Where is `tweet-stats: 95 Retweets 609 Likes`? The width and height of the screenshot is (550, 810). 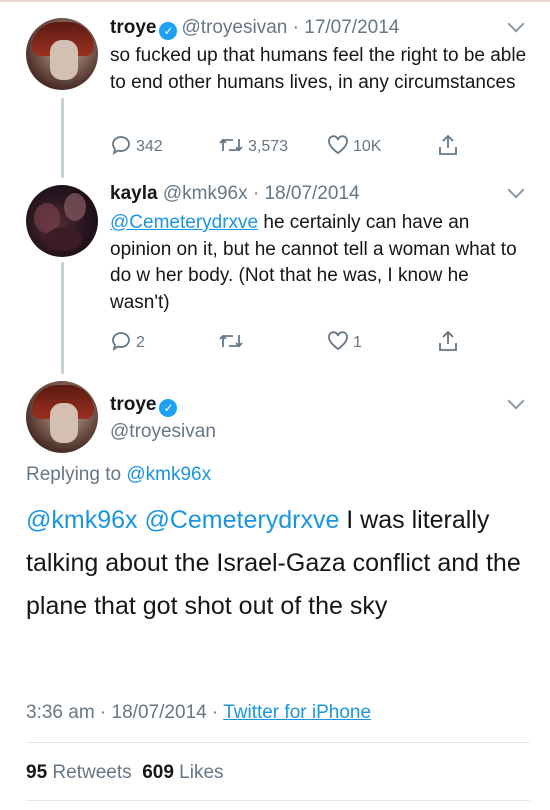
tweet-stats: 95 Retweets 609 Likes is located at coordinates (125, 773).